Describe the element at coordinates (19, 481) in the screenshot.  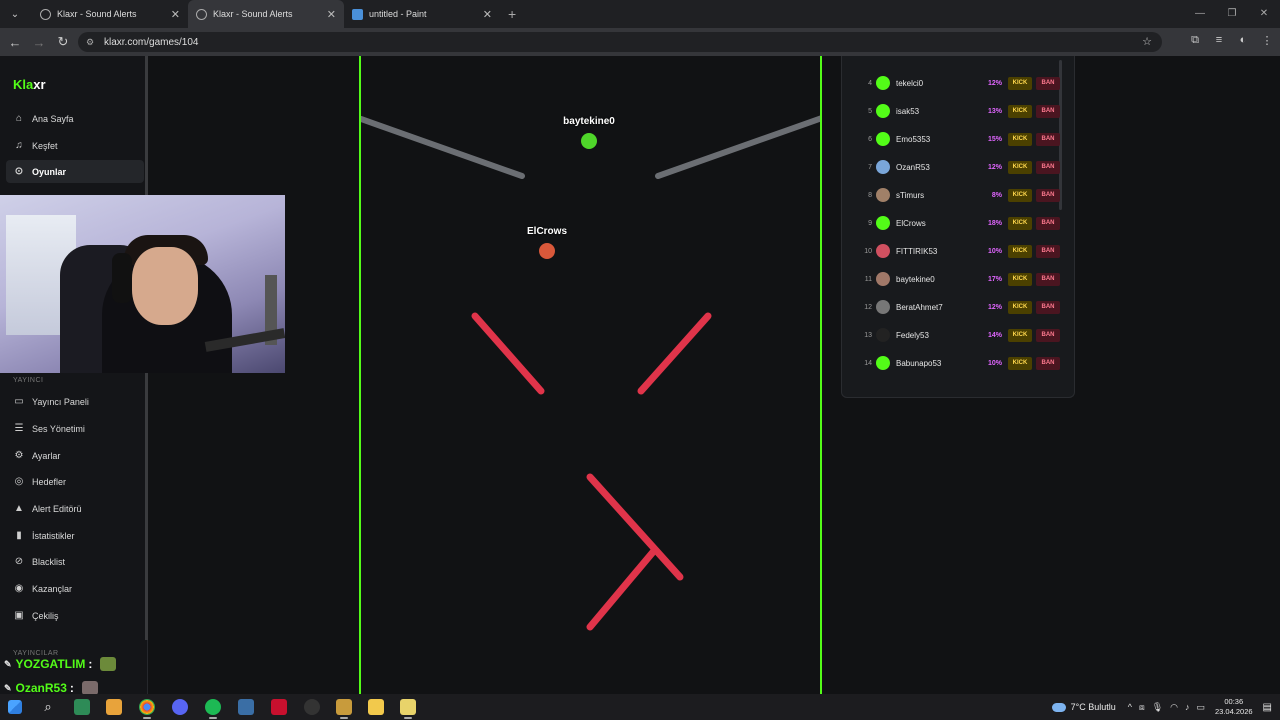
I see `target-icon: ◎` at that location.